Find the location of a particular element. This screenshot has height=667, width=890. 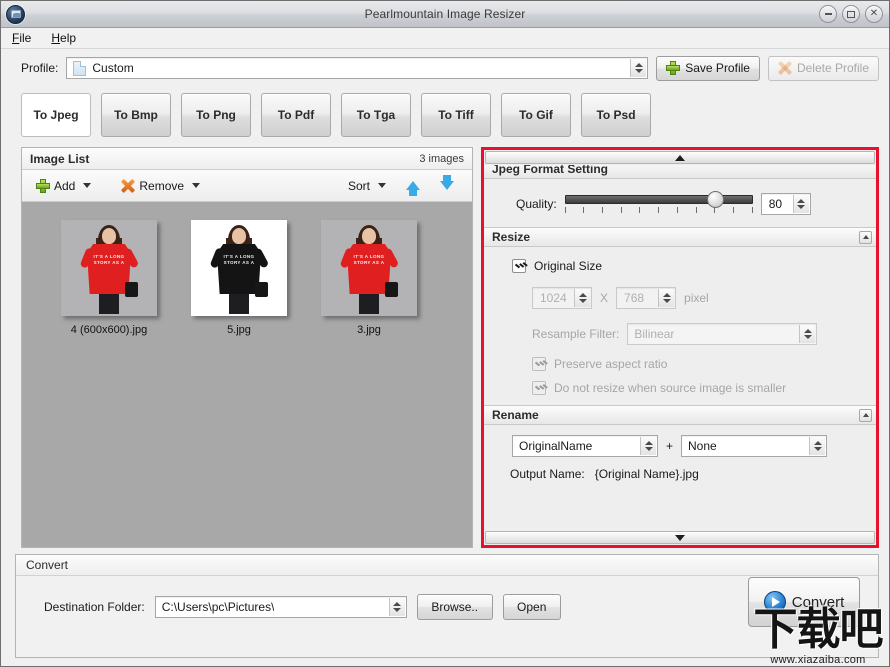

convert-button: Convert is located at coordinates (804, 602).